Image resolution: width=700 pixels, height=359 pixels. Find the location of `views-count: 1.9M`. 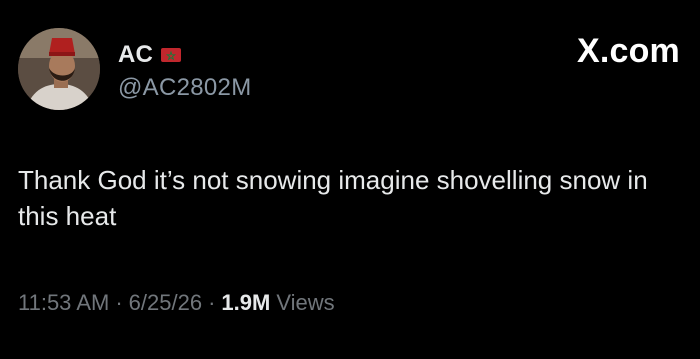

views-count: 1.9M is located at coordinates (246, 302).